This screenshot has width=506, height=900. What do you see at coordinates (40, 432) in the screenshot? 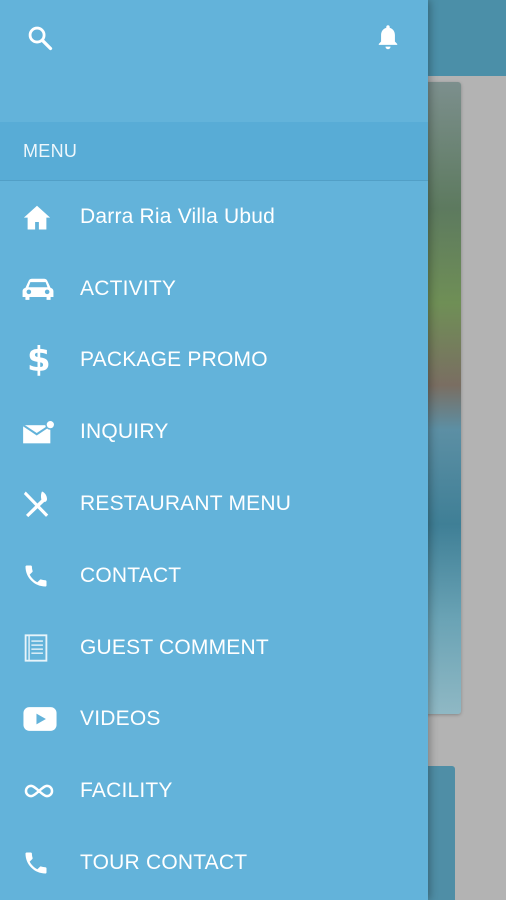
I see `mail-notification-icon` at bounding box center [40, 432].